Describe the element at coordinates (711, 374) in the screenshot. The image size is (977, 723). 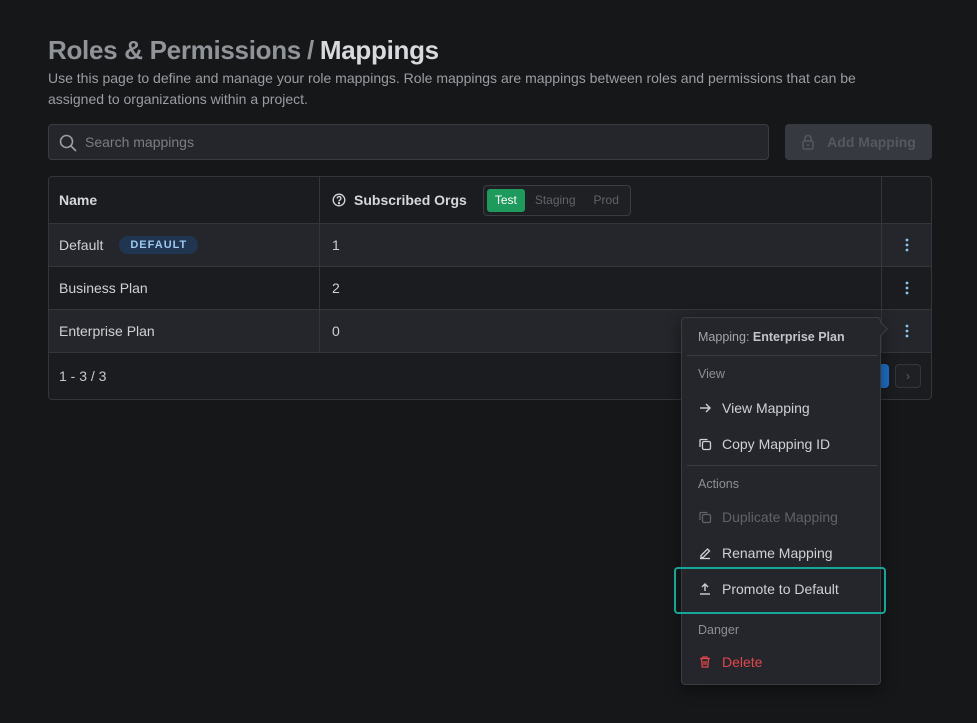
I see `menu-section-view: View` at that location.